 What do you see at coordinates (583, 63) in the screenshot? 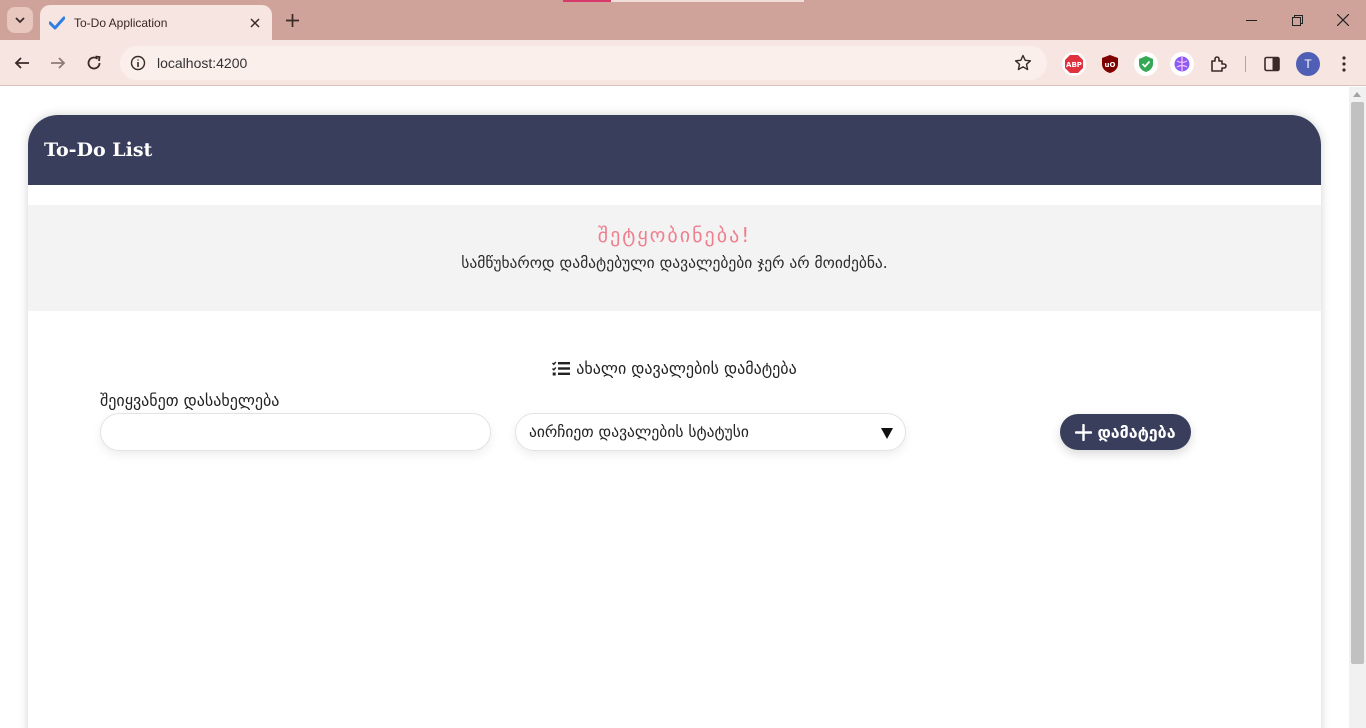
I see `address-bar: localhost:4200` at bounding box center [583, 63].